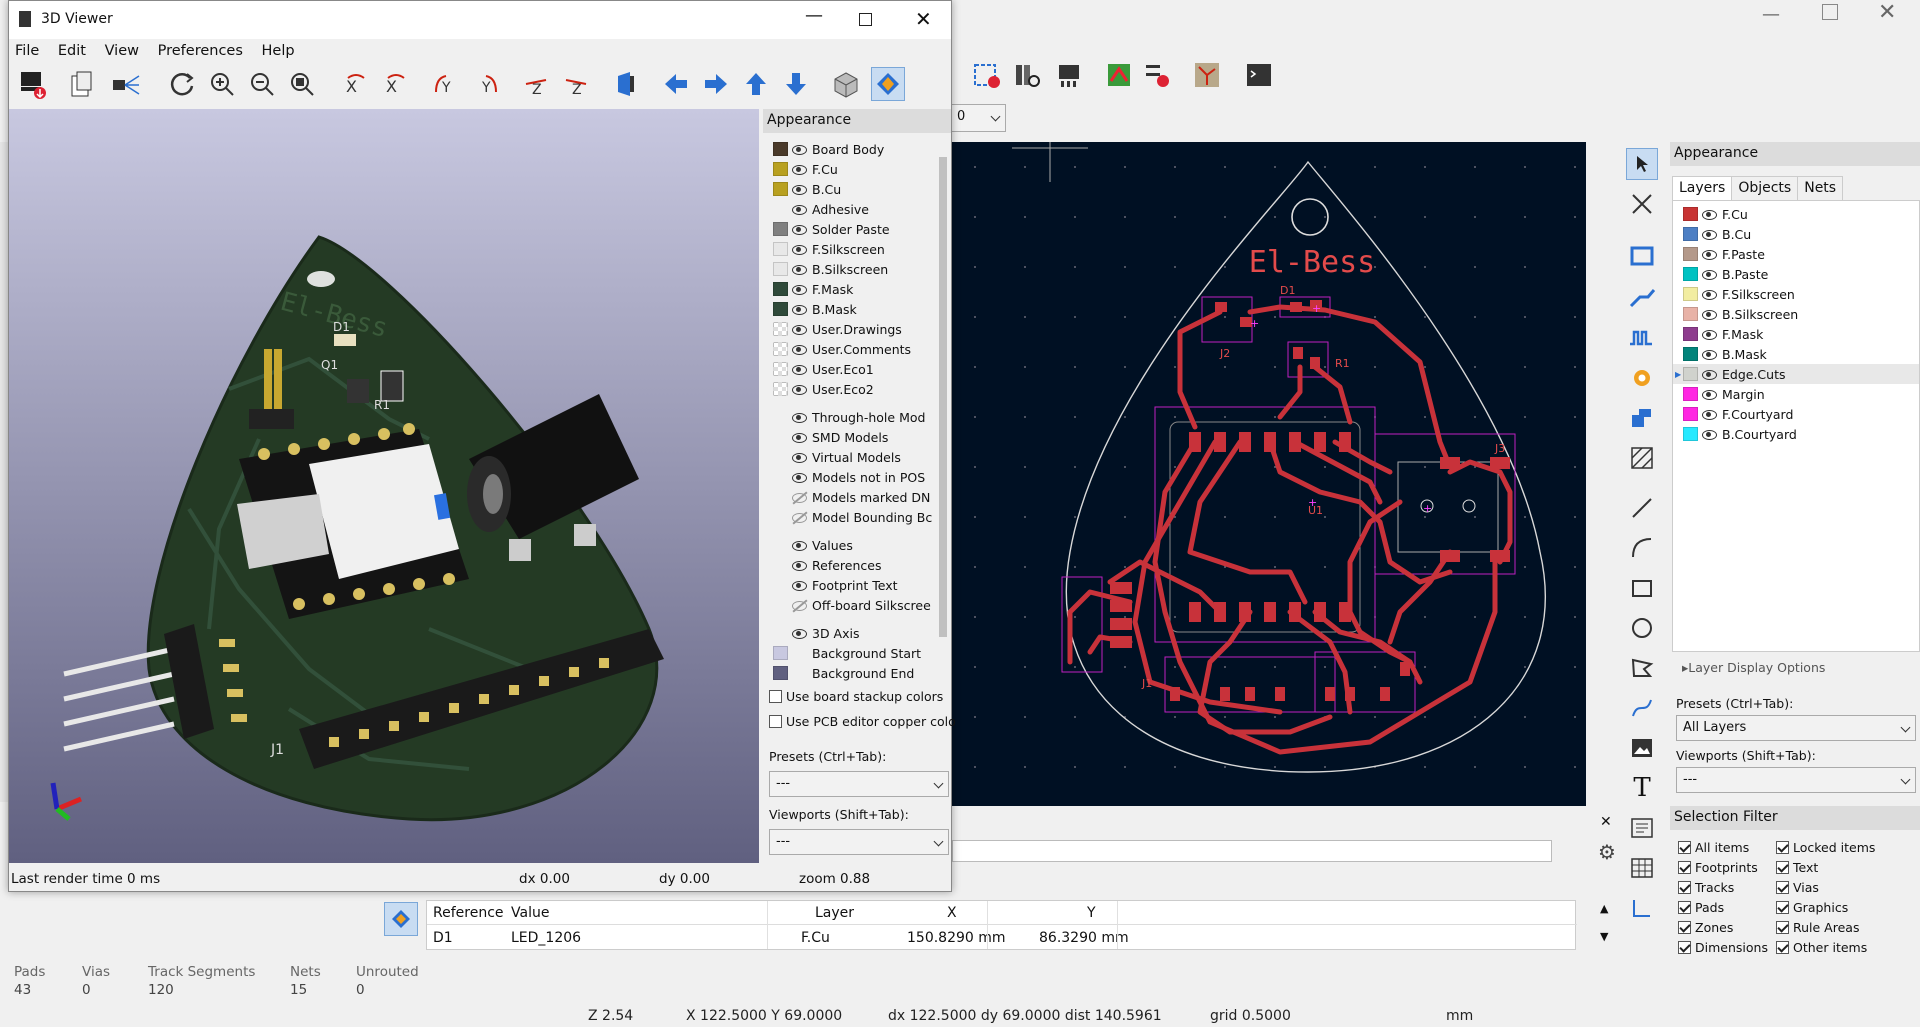 The image size is (1920, 1027). What do you see at coordinates (1642, 868) in the screenshot?
I see `add-table-icon` at bounding box center [1642, 868].